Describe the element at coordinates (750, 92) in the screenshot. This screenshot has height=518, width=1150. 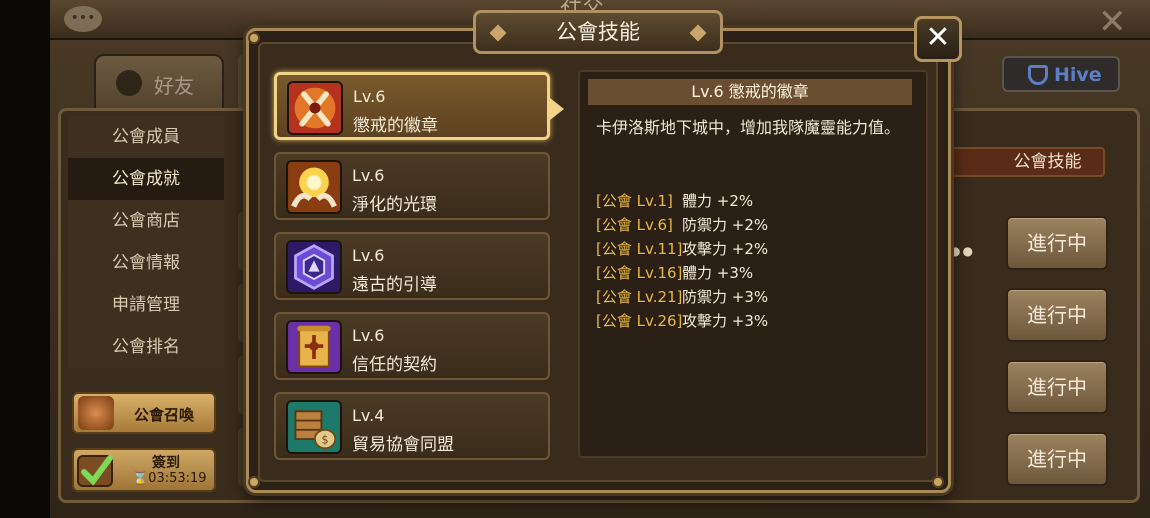
I see `skill-detail-header: Lv.6 懲戒的徽章` at that location.